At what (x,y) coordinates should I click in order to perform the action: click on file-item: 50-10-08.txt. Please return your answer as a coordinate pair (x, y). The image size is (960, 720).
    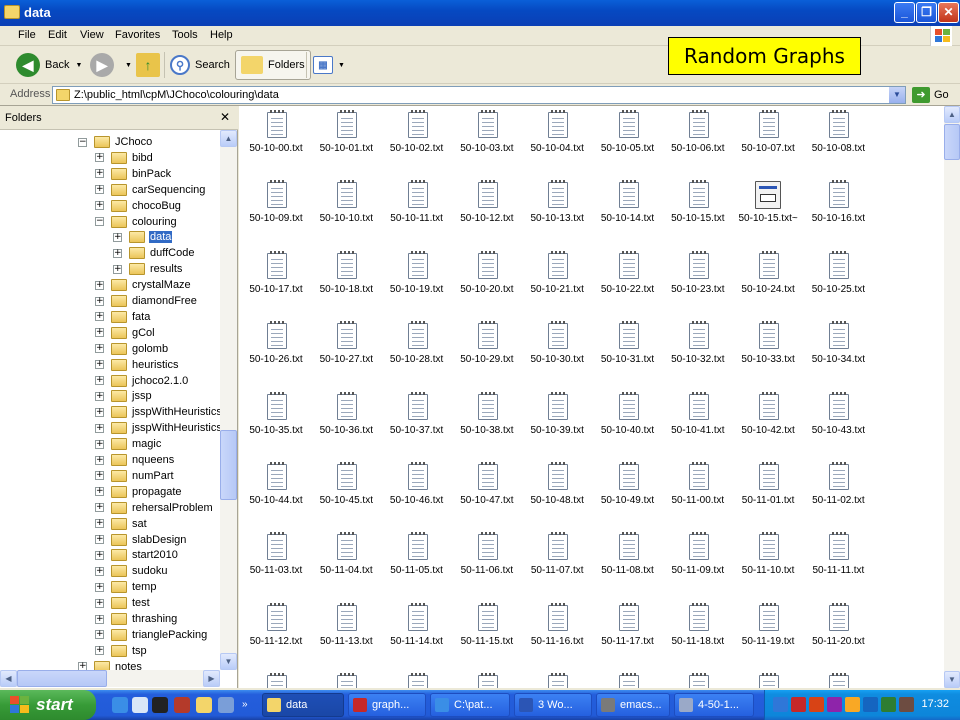
    Looking at the image, I should click on (838, 141).